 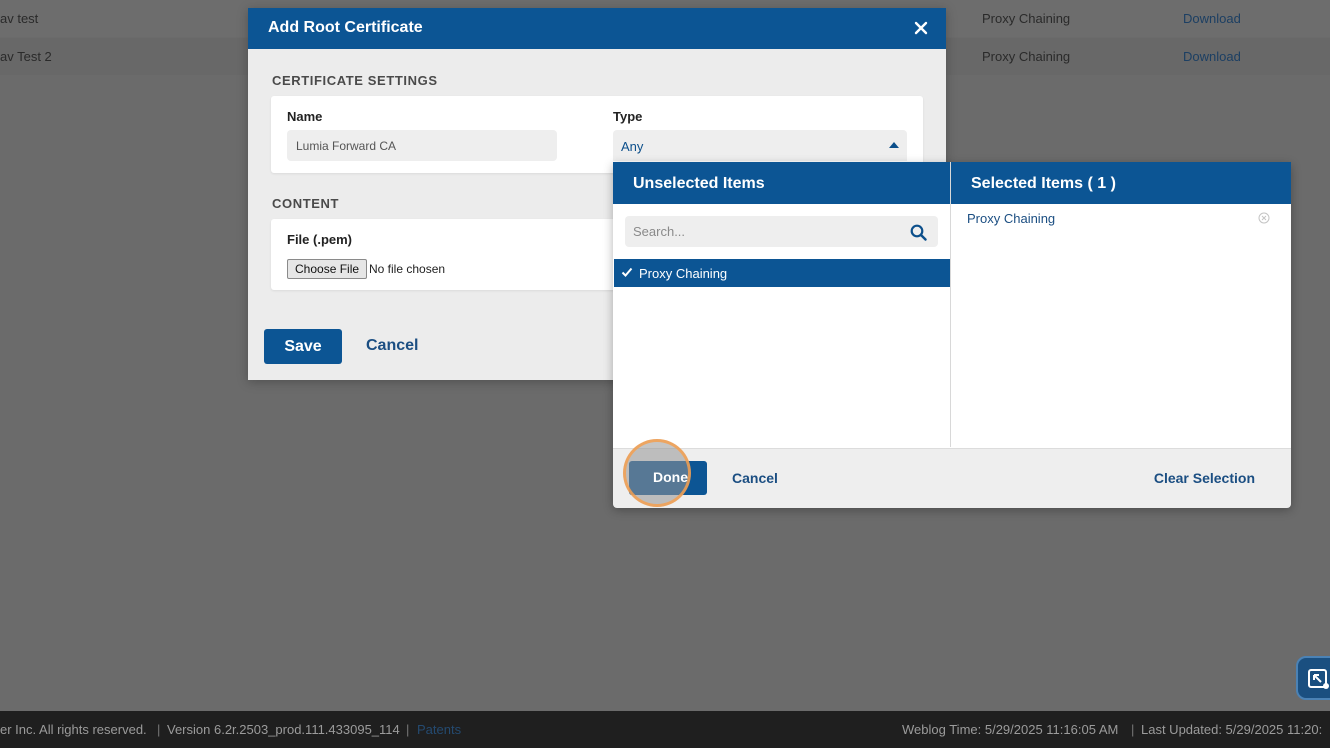 What do you see at coordinates (439, 729) in the screenshot?
I see `patents-link: Patents` at bounding box center [439, 729].